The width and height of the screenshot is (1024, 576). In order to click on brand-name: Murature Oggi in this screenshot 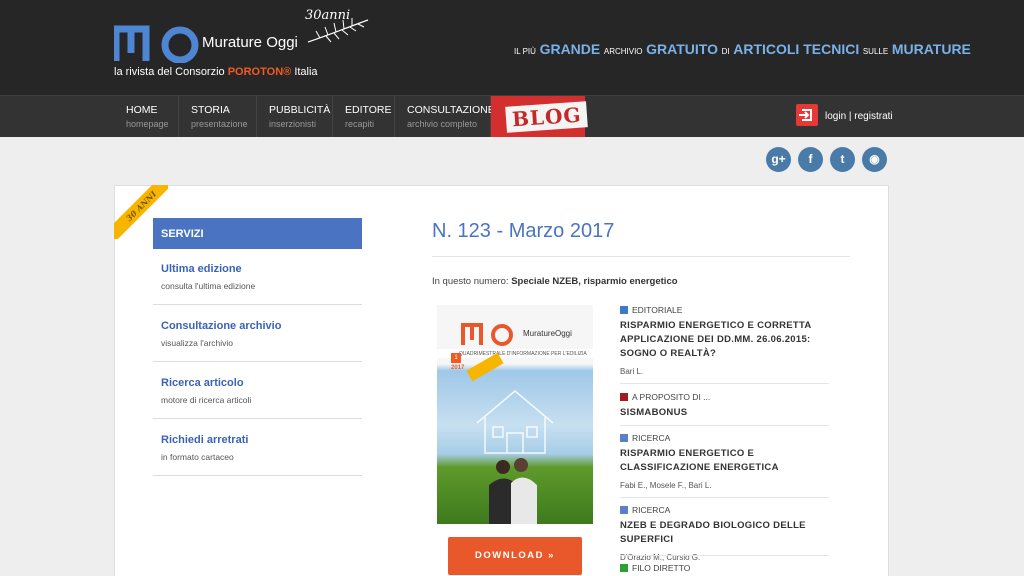, I will do `click(250, 42)`.